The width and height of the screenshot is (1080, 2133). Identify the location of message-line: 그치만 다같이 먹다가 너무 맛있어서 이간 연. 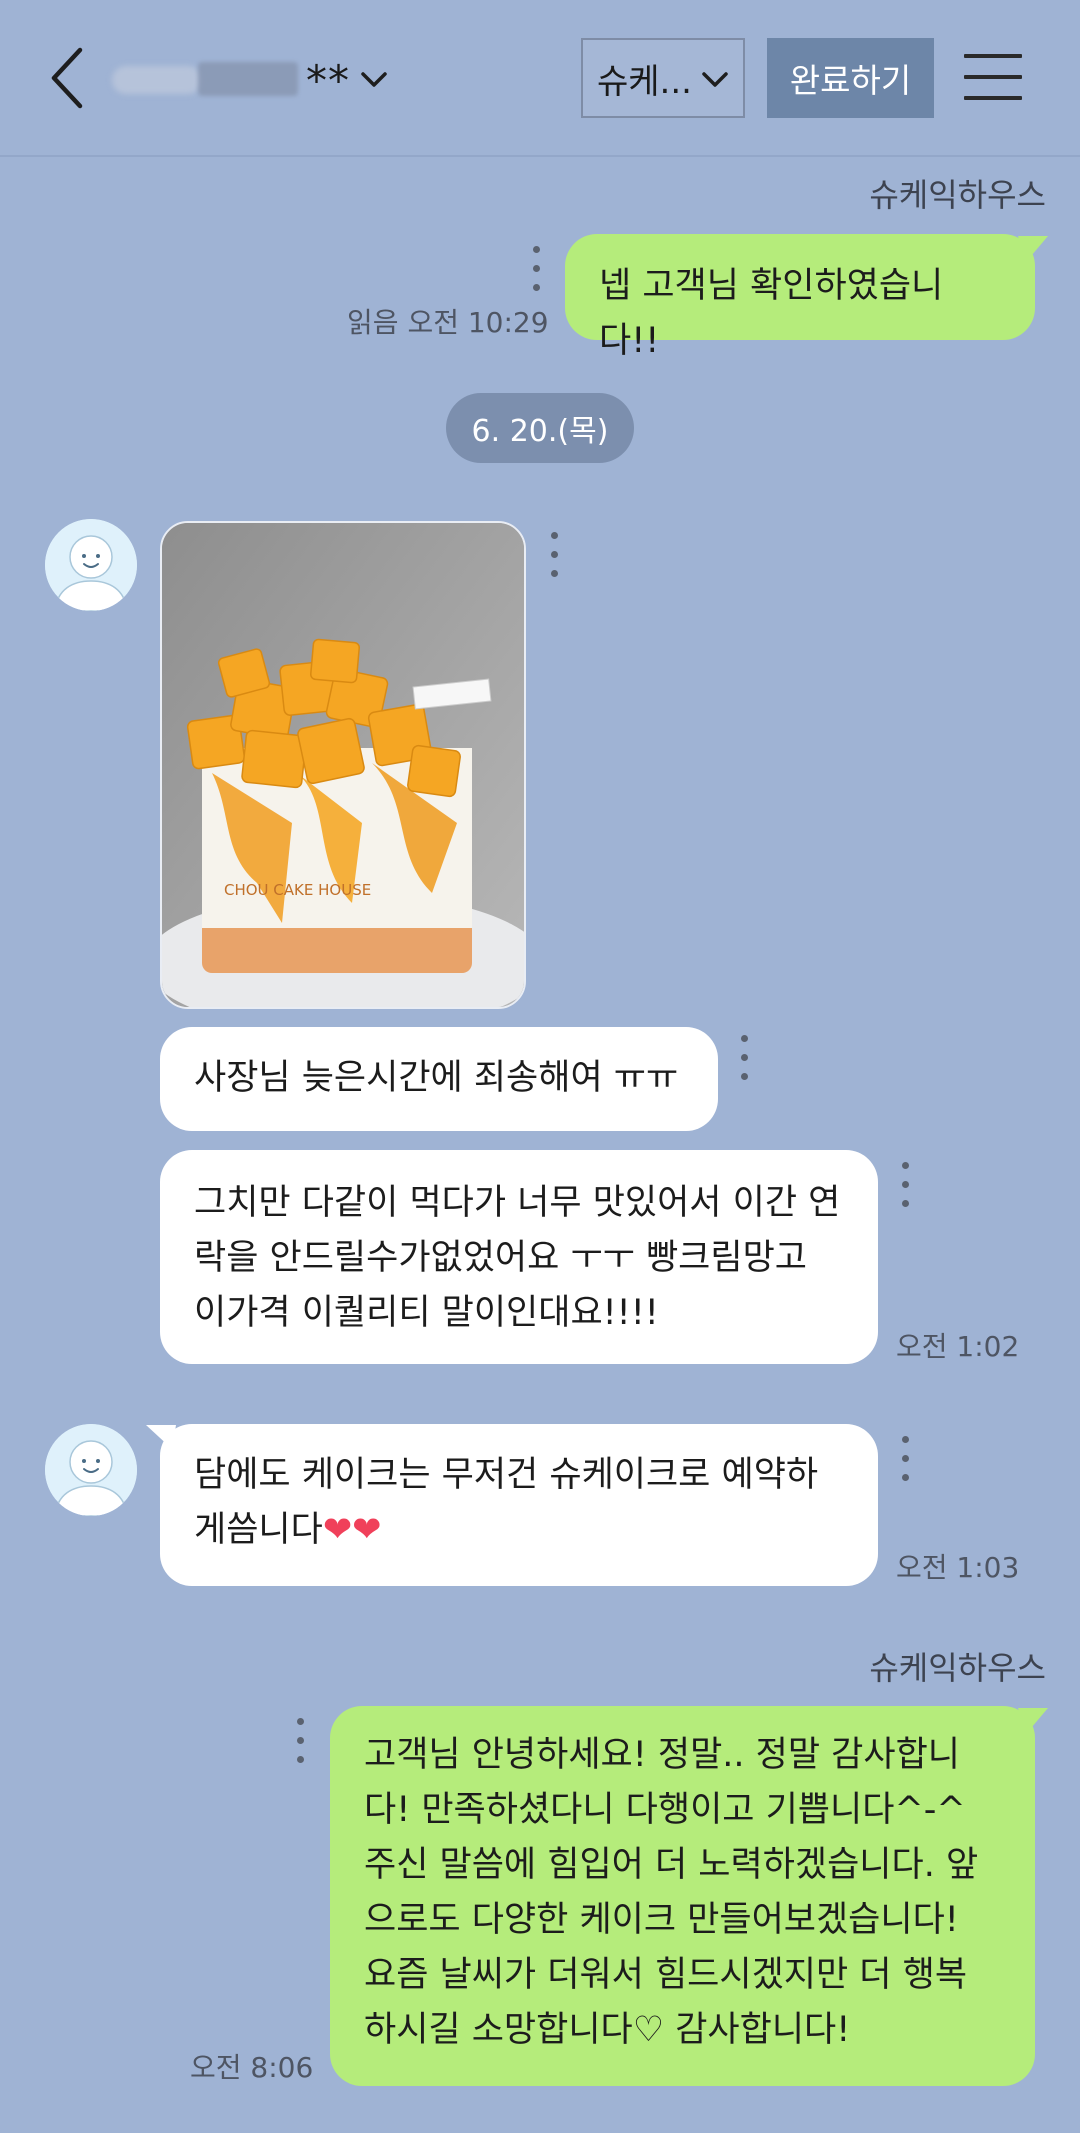
(517, 1203).